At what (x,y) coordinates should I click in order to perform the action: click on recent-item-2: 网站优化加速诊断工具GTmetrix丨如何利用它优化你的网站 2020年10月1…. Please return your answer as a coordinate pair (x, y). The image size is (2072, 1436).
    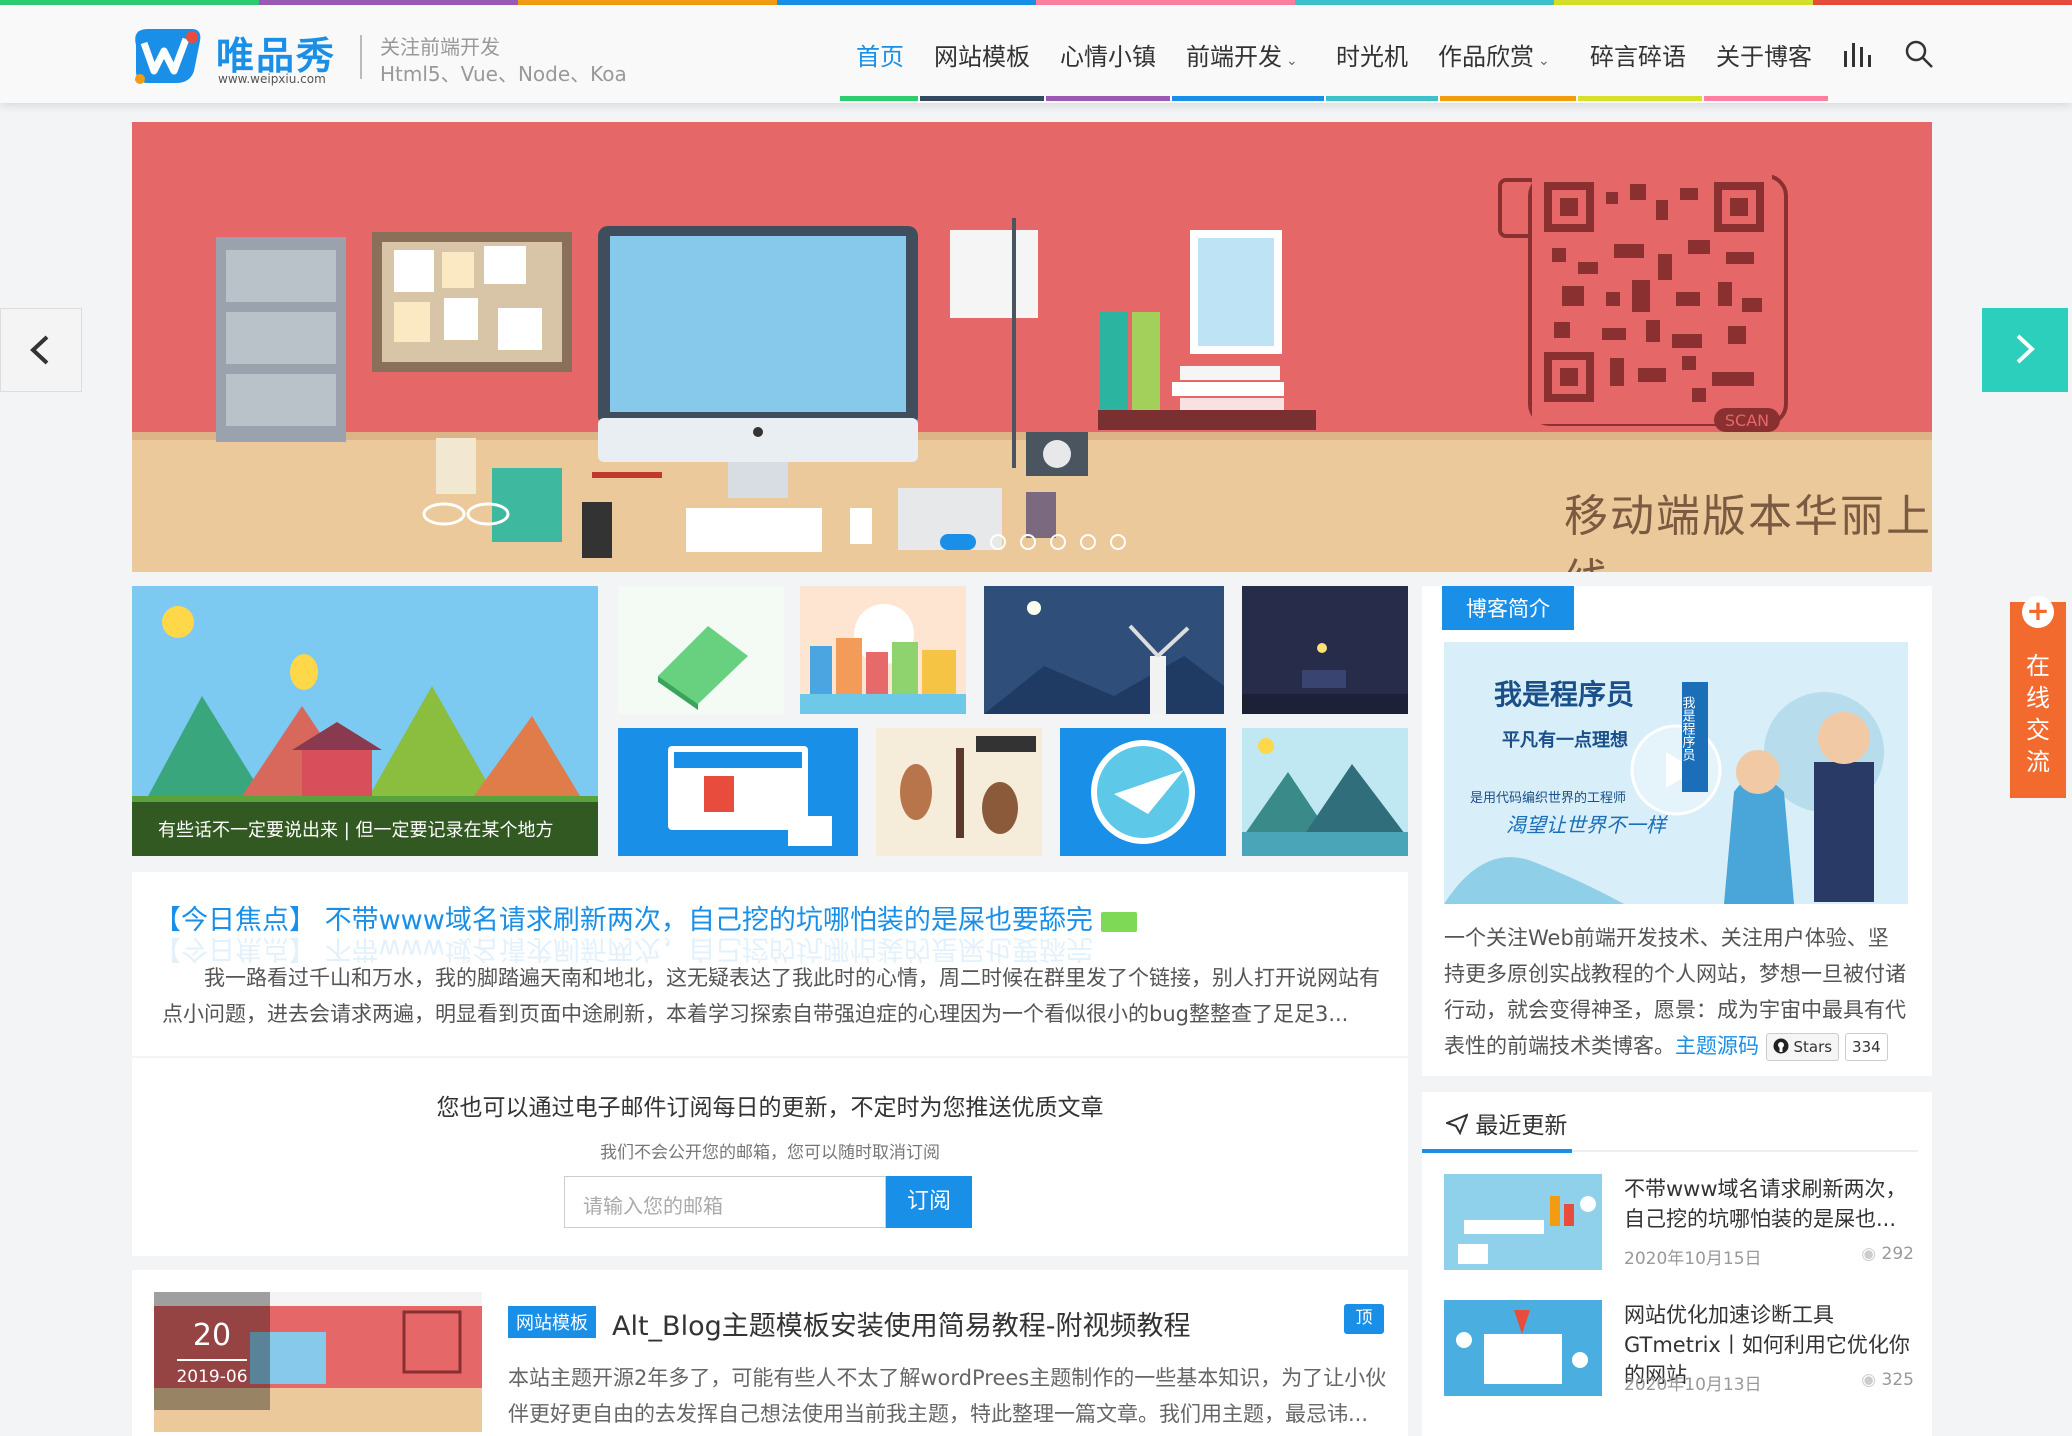
    Looking at the image, I should click on (1679, 1350).